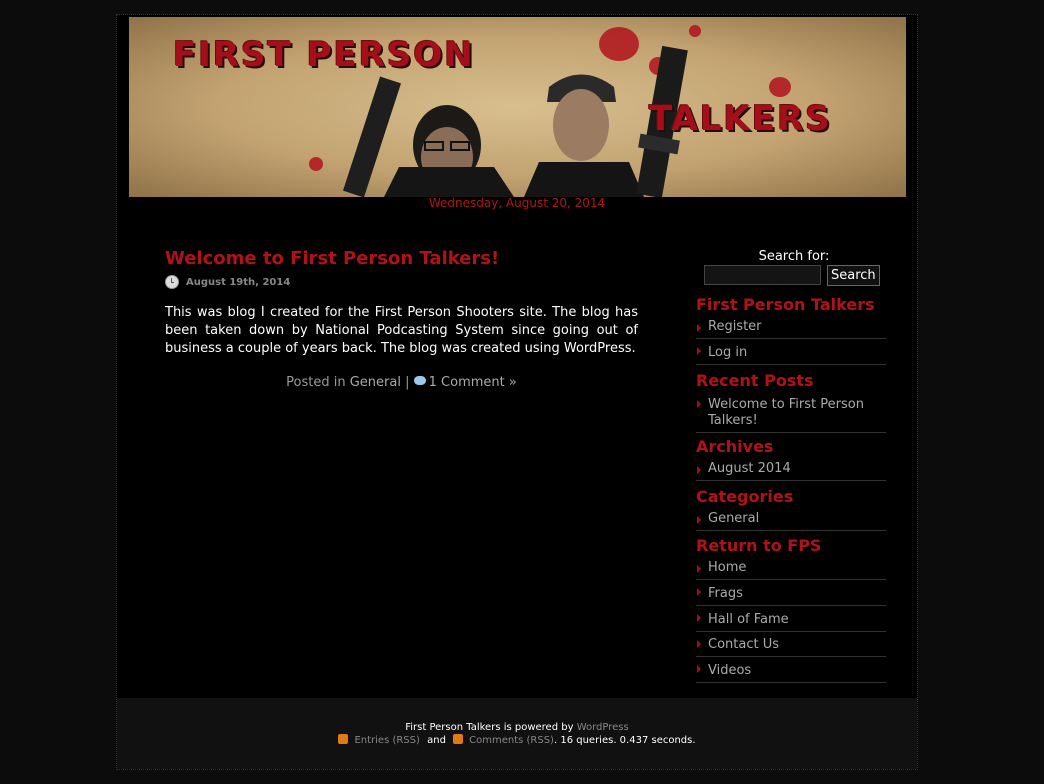 This screenshot has width=1044, height=784. Describe the element at coordinates (735, 446) in the screenshot. I see `widget-title-archives: Archives` at that location.